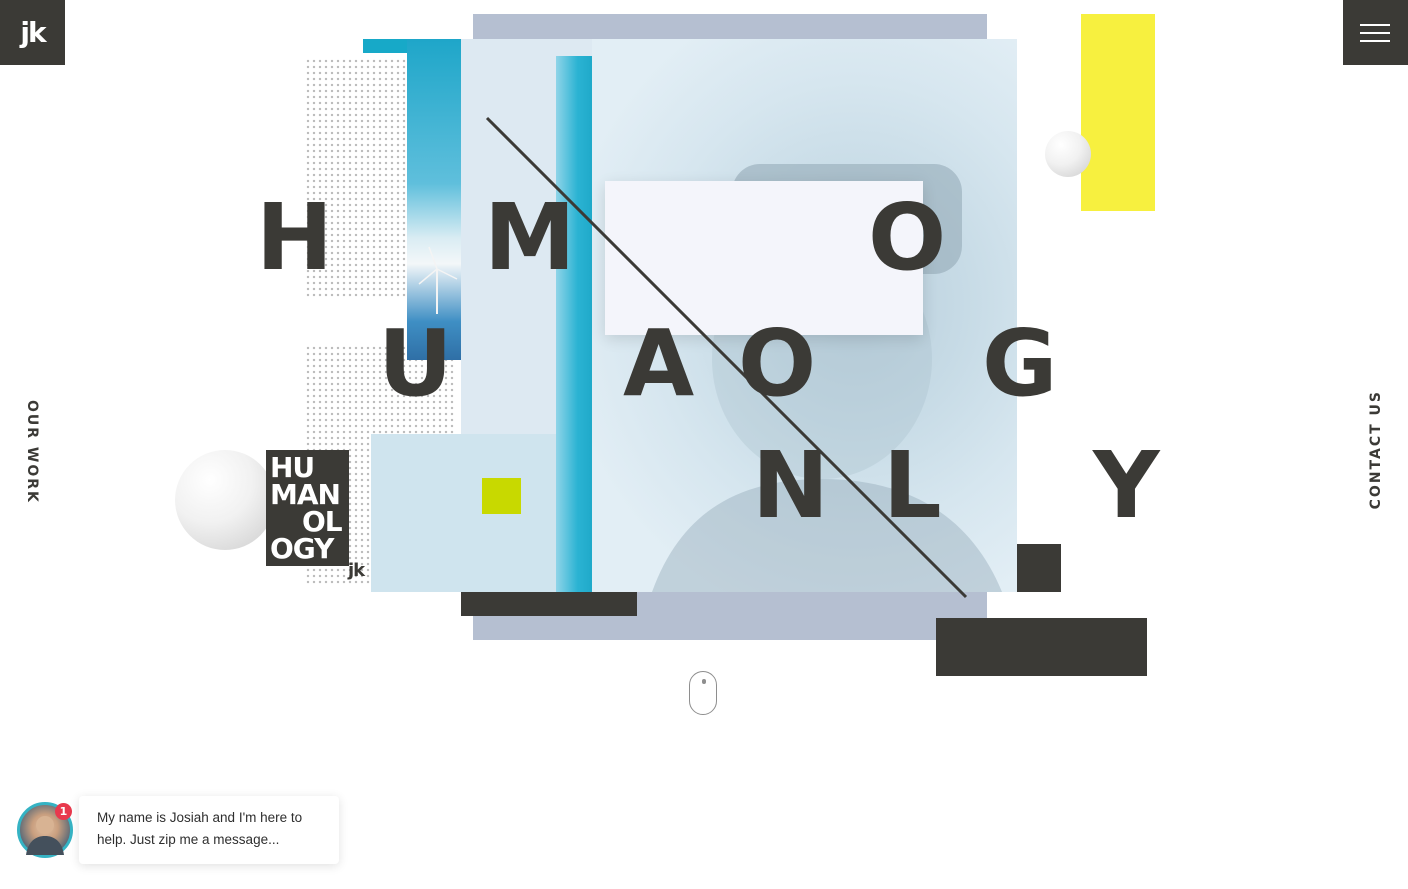  What do you see at coordinates (294, 237) in the screenshot?
I see `letter-h: H` at bounding box center [294, 237].